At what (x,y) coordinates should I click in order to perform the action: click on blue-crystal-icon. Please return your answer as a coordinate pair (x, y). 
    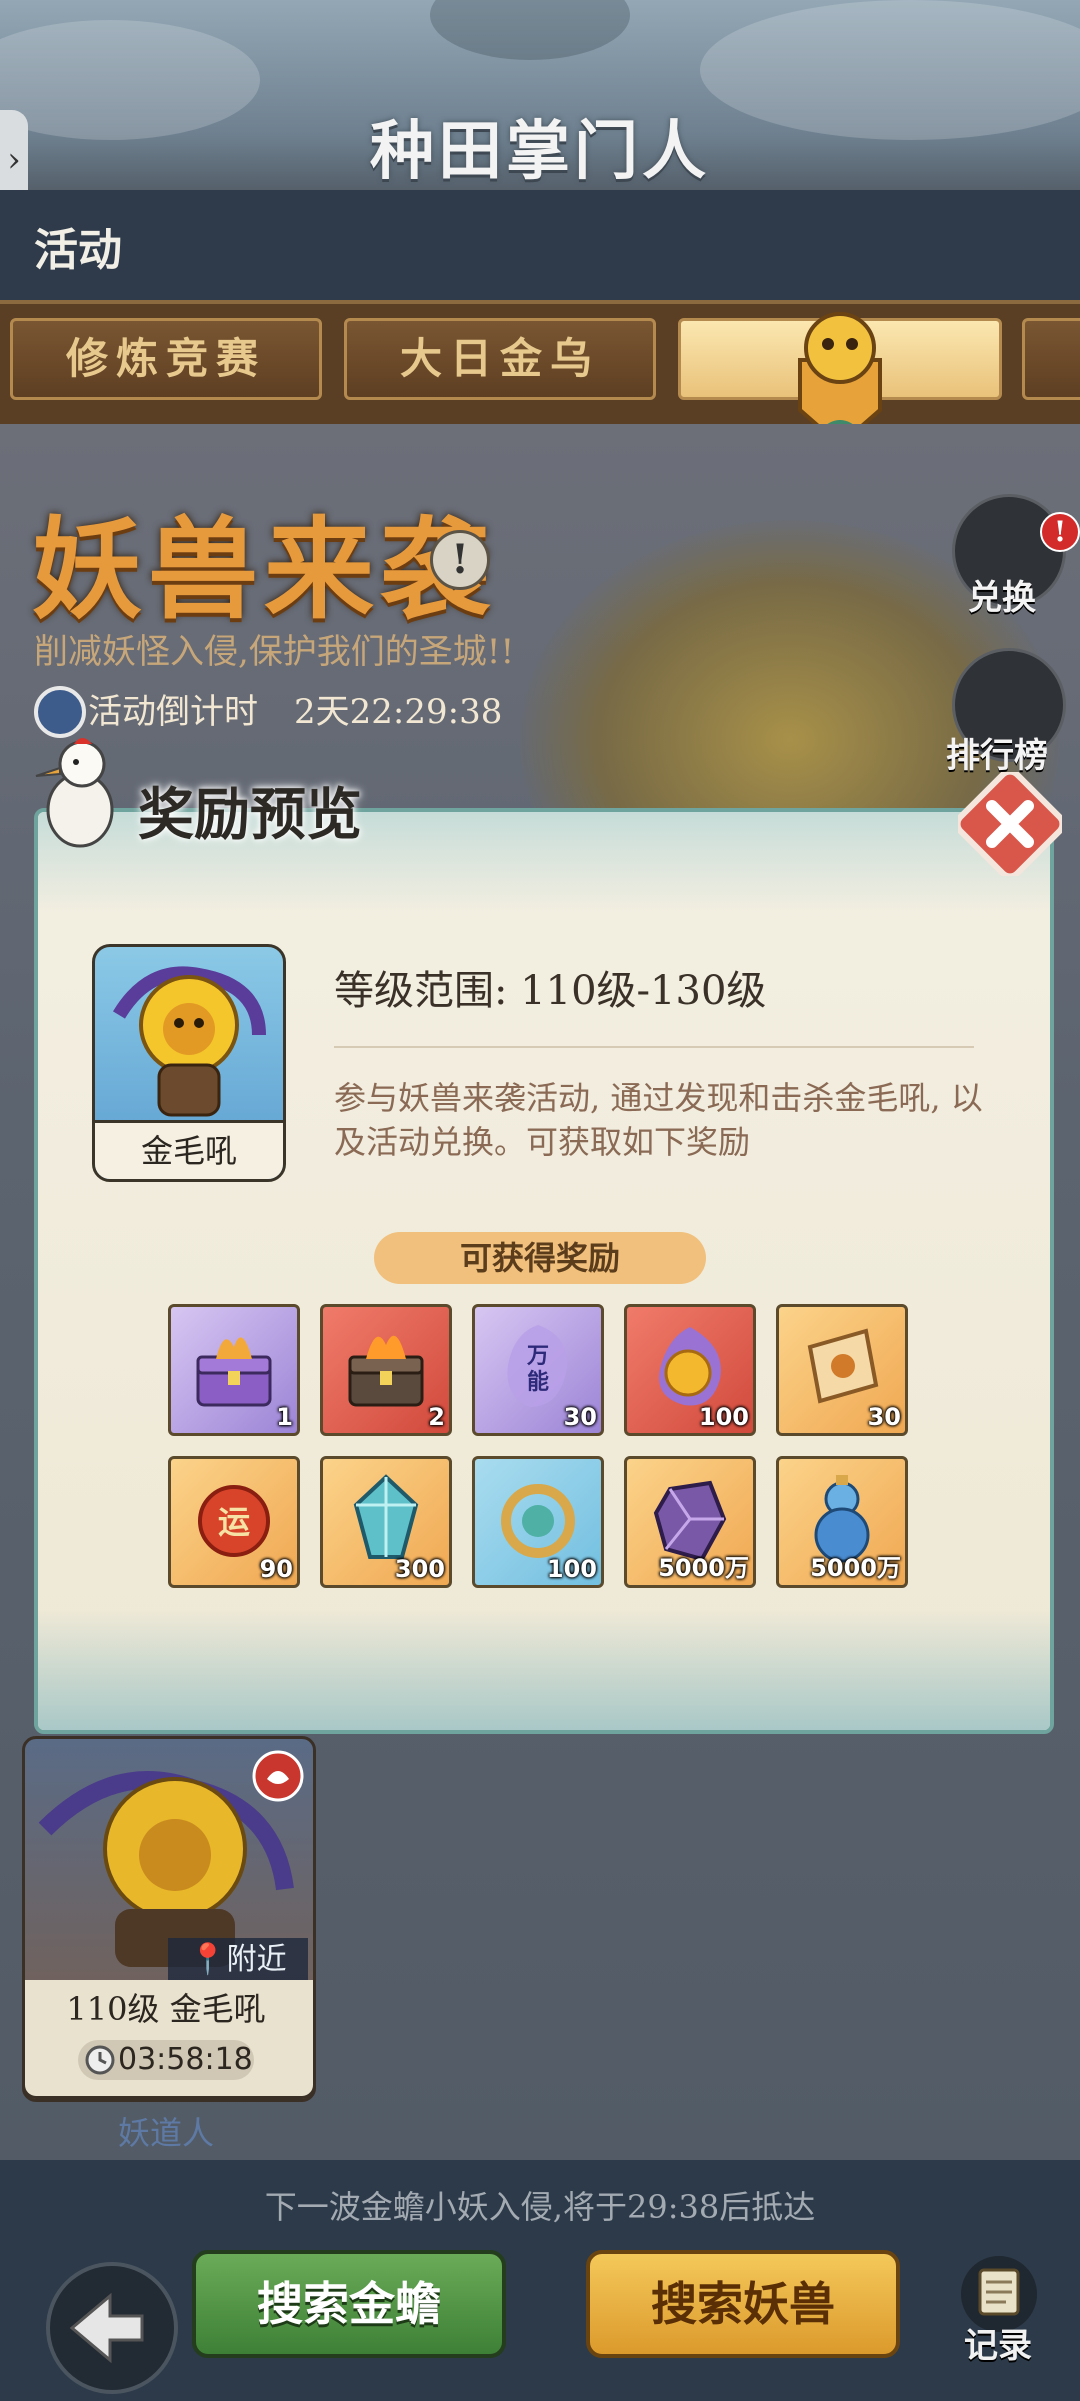
    Looking at the image, I should click on (386, 1516).